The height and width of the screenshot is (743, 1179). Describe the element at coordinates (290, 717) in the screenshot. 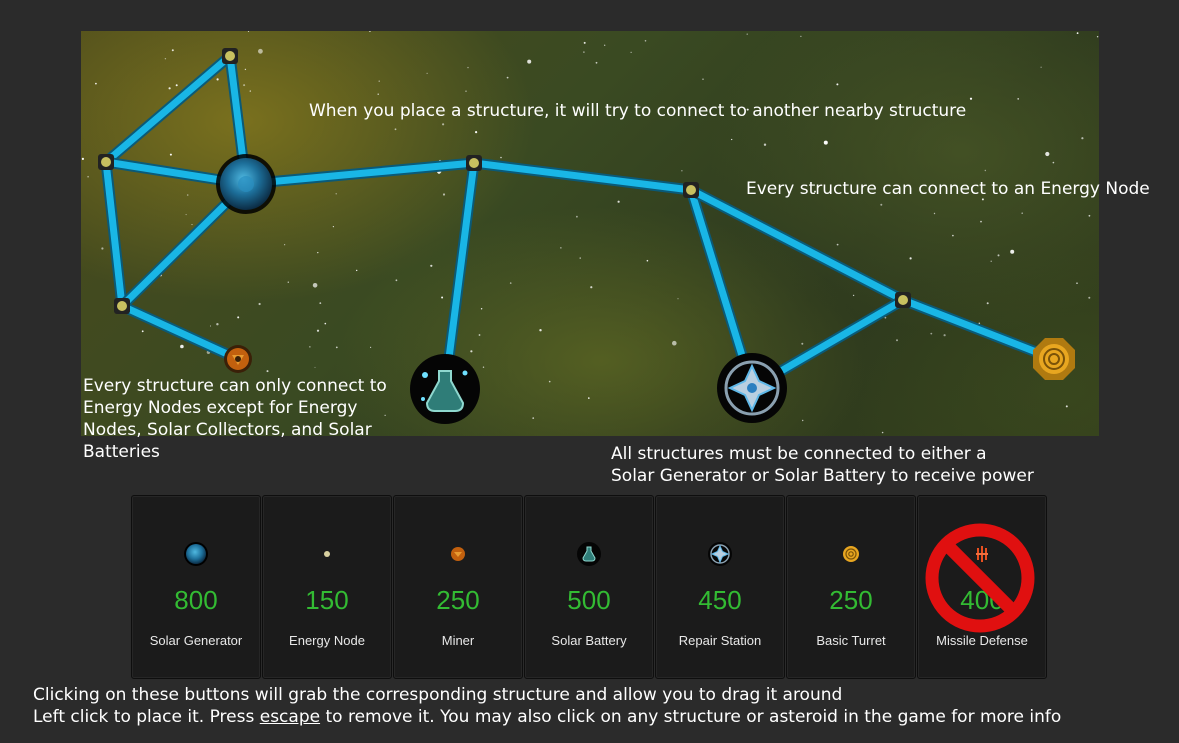

I see `escape-key-label: escape` at that location.